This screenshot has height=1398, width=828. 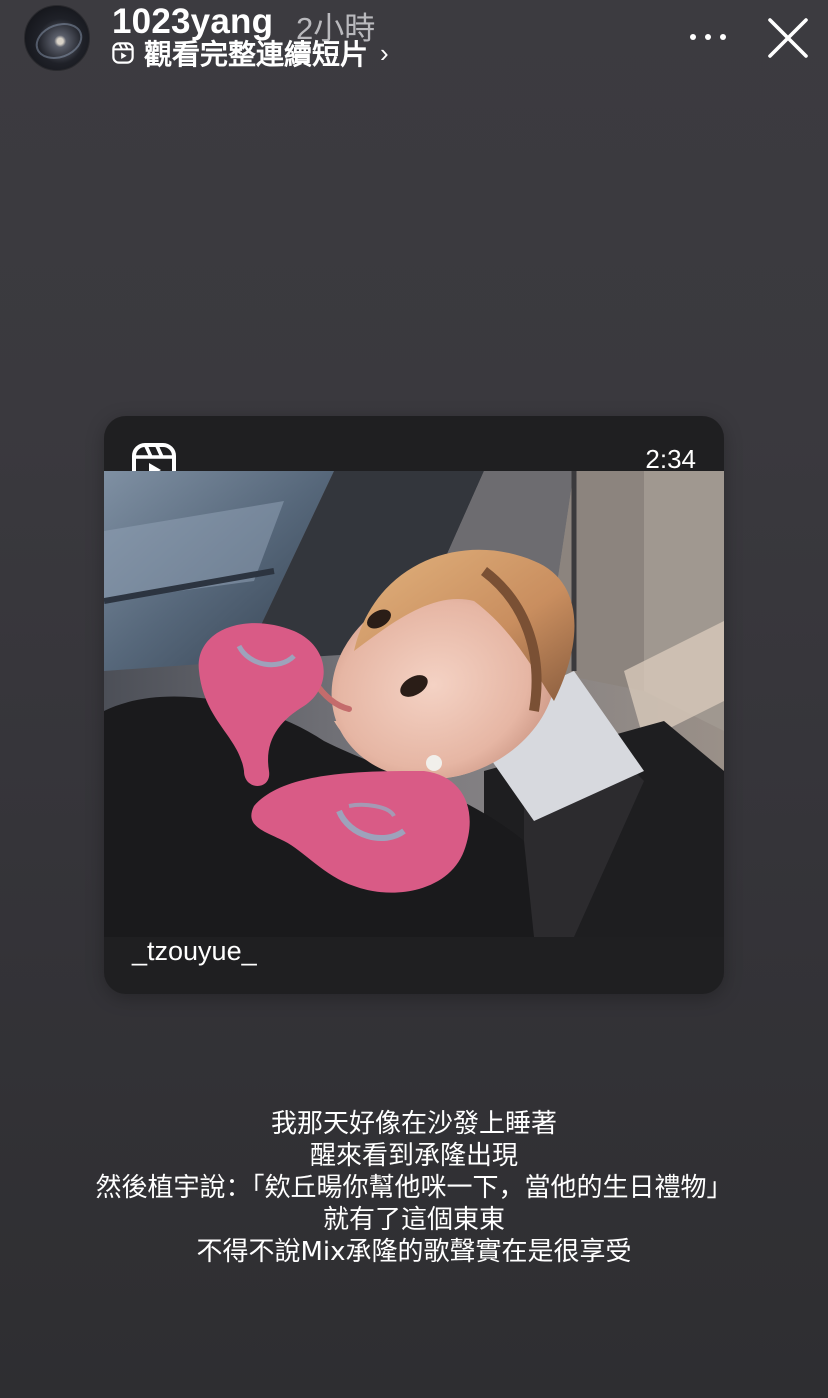 What do you see at coordinates (413, 1220) in the screenshot?
I see `caption-line: 就有了這個東東` at bounding box center [413, 1220].